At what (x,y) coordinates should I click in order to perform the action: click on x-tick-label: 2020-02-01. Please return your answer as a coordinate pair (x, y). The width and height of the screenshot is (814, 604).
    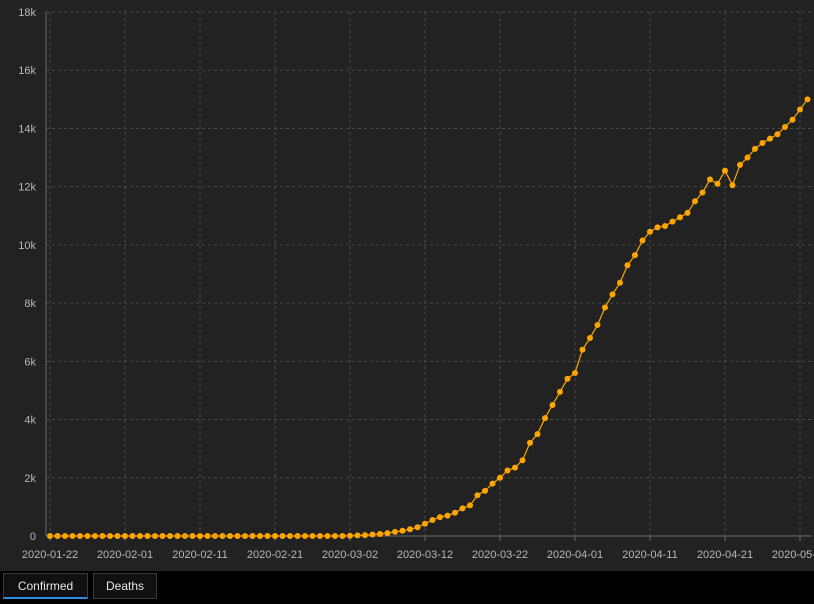
    Looking at the image, I should click on (125, 555).